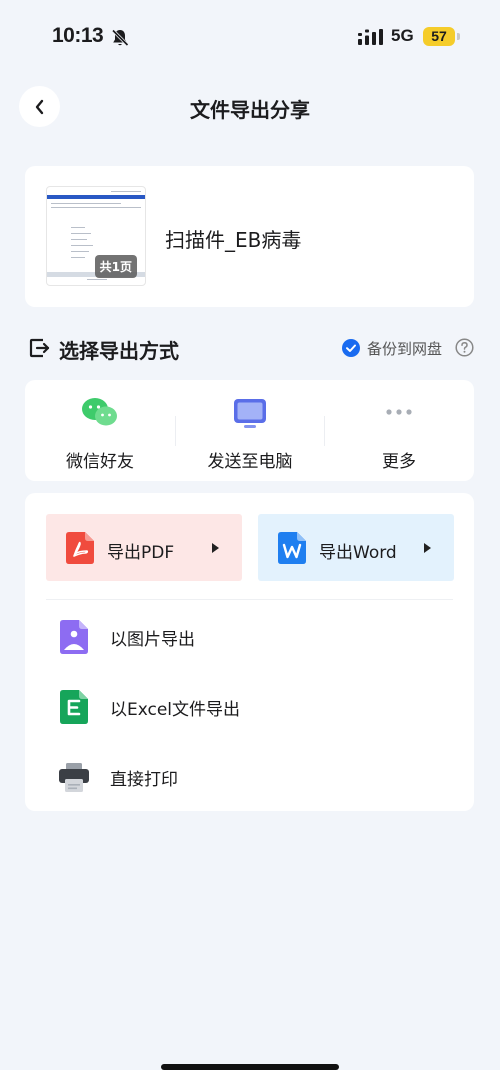  What do you see at coordinates (404, 348) in the screenshot?
I see `backup-to-cloud-label: 备份到网盘` at bounding box center [404, 348].